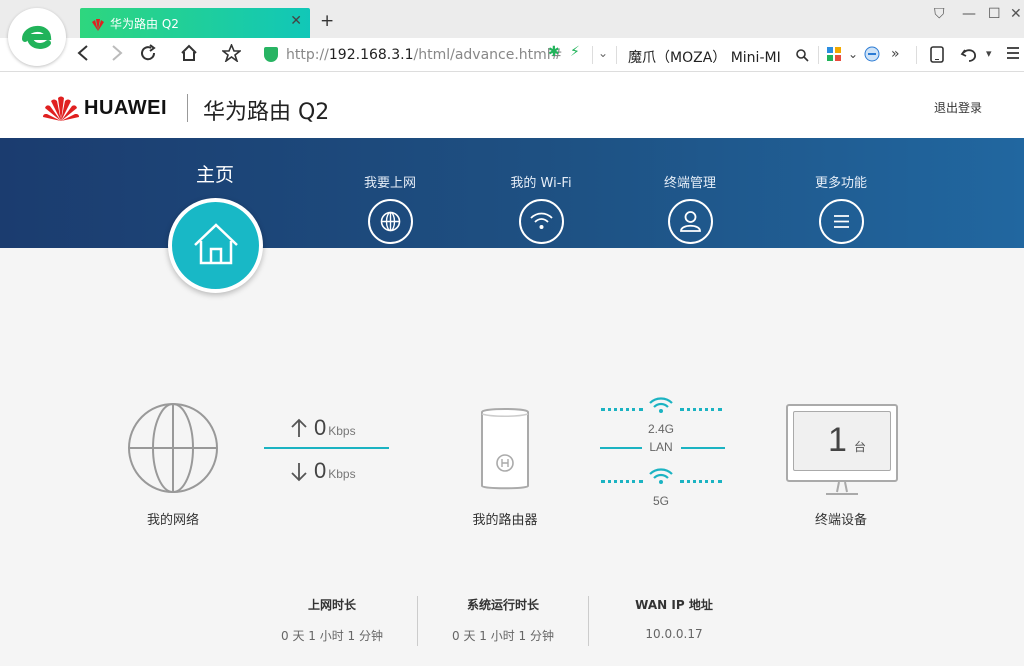 Image resolution: width=1024 pixels, height=666 pixels. I want to click on undo-icon, so click(969, 56).